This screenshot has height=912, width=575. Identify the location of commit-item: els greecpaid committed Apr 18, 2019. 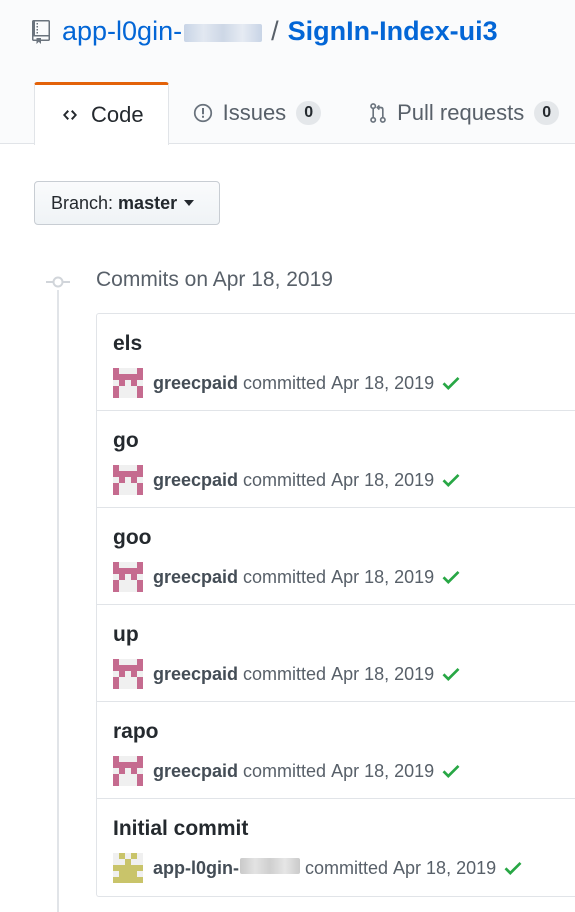
(336, 362).